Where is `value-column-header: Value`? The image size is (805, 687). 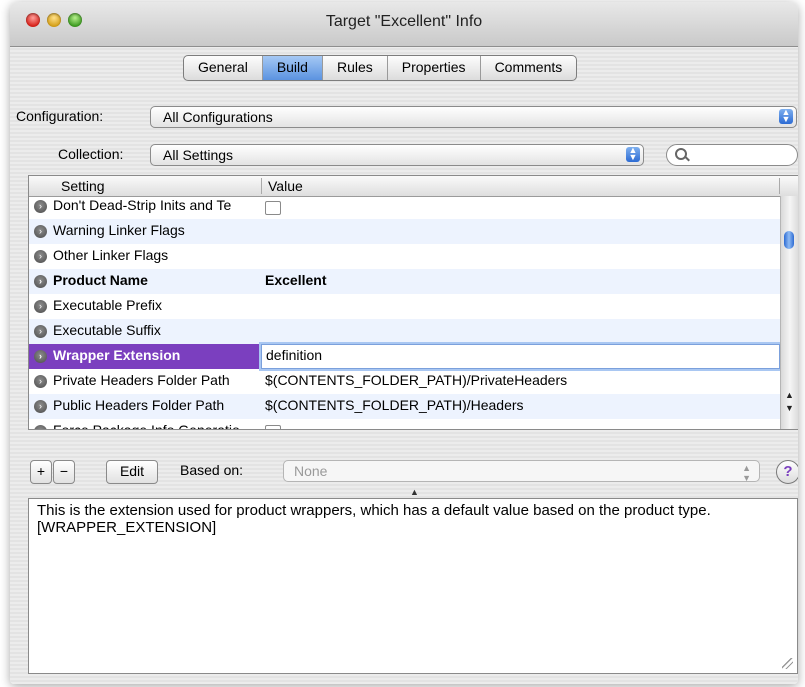 value-column-header: Value is located at coordinates (285, 186).